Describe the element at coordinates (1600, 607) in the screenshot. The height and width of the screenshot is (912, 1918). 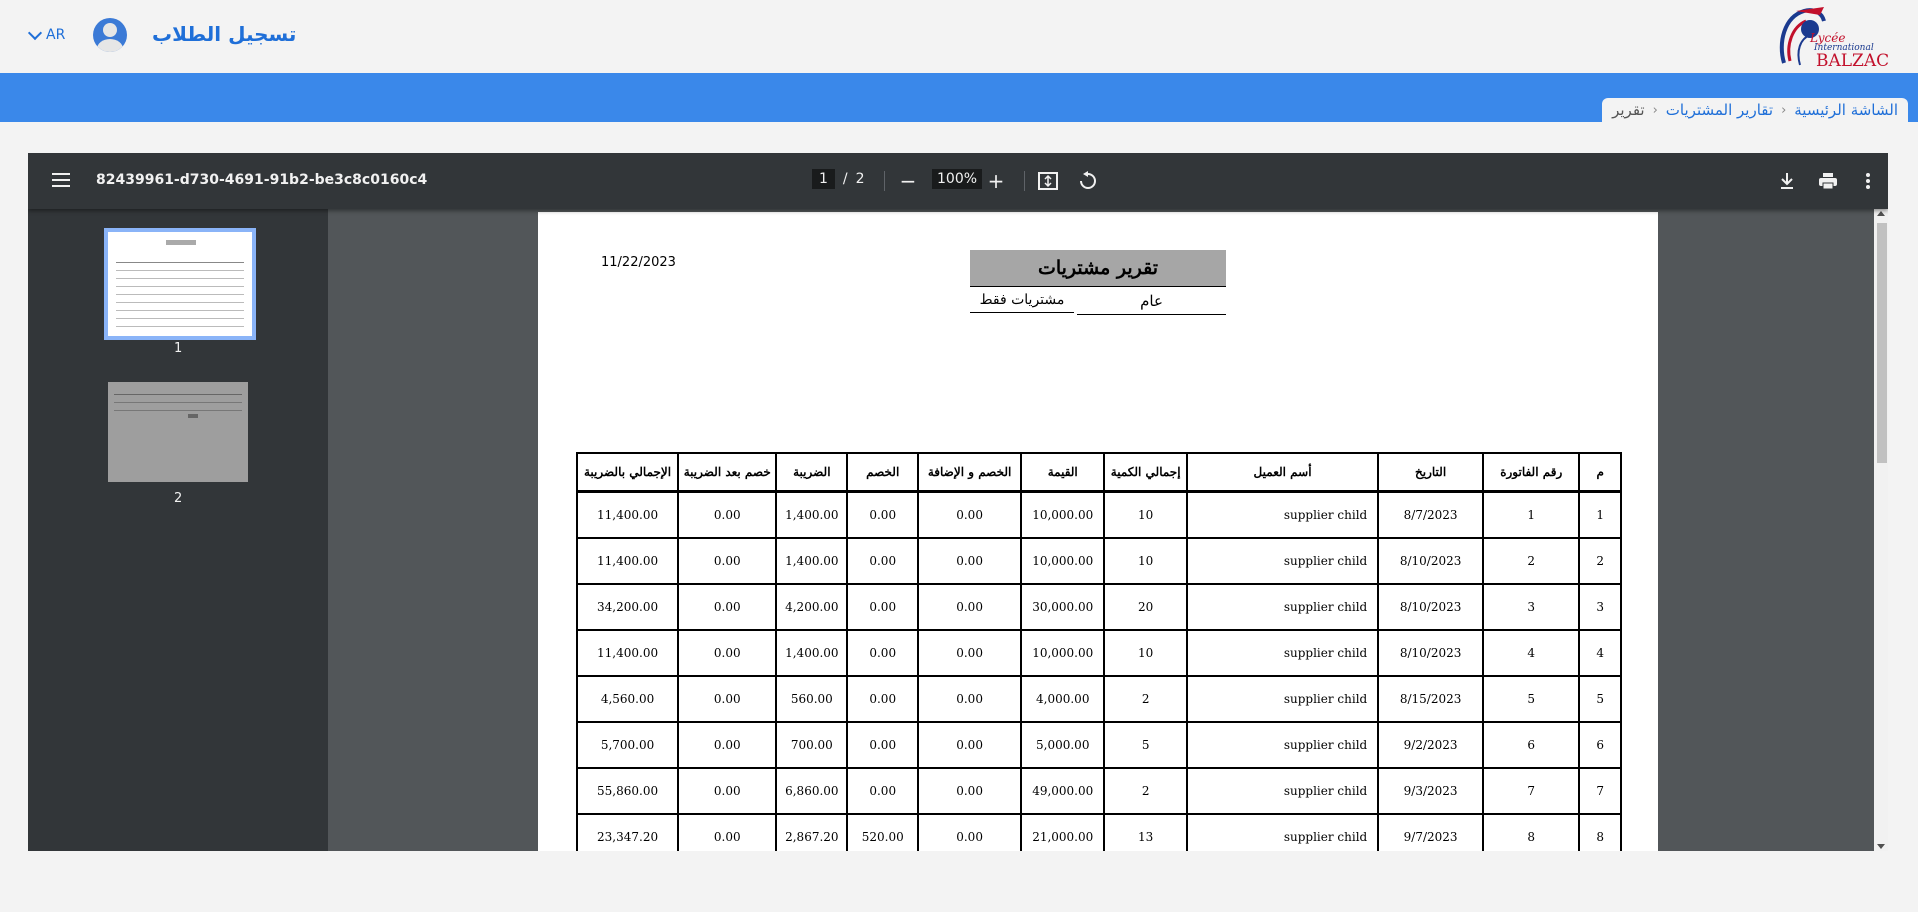
I see `table-cell: 3` at that location.